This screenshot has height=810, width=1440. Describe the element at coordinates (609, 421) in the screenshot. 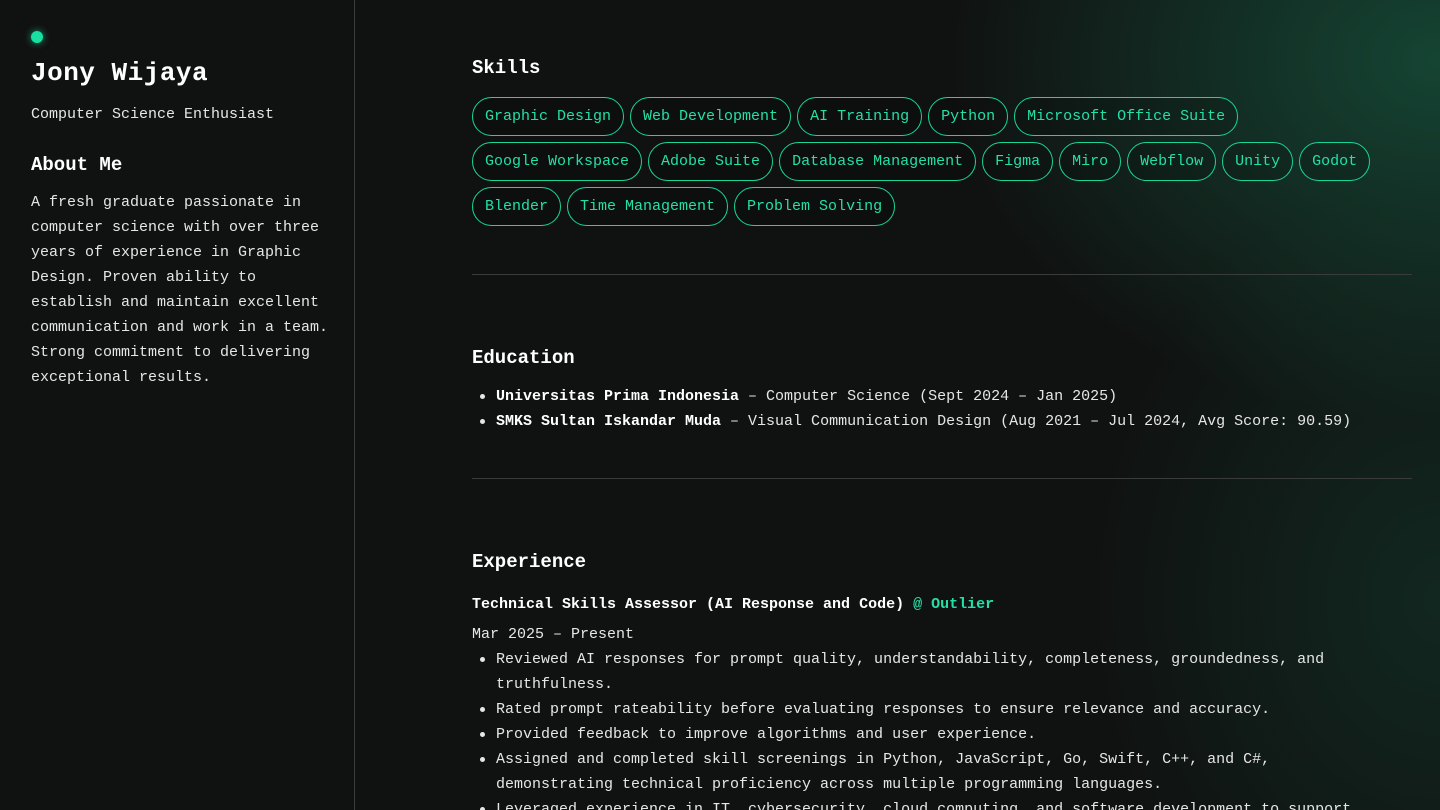

I see `school-name: SMKS Sultan Iskandar Muda` at that location.